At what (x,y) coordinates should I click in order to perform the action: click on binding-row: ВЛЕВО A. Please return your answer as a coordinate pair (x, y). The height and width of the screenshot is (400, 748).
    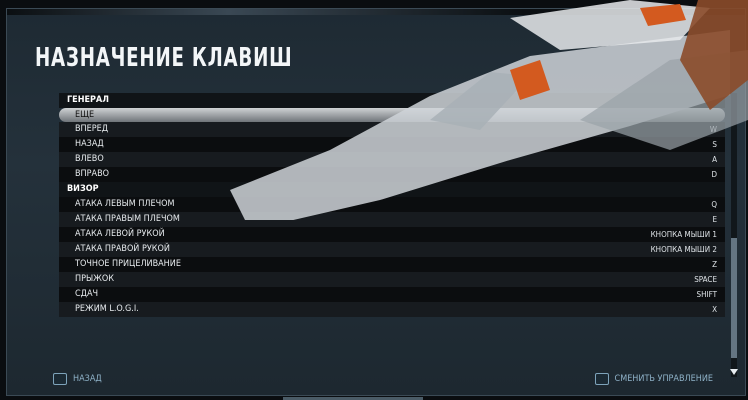
    Looking at the image, I should click on (392, 159).